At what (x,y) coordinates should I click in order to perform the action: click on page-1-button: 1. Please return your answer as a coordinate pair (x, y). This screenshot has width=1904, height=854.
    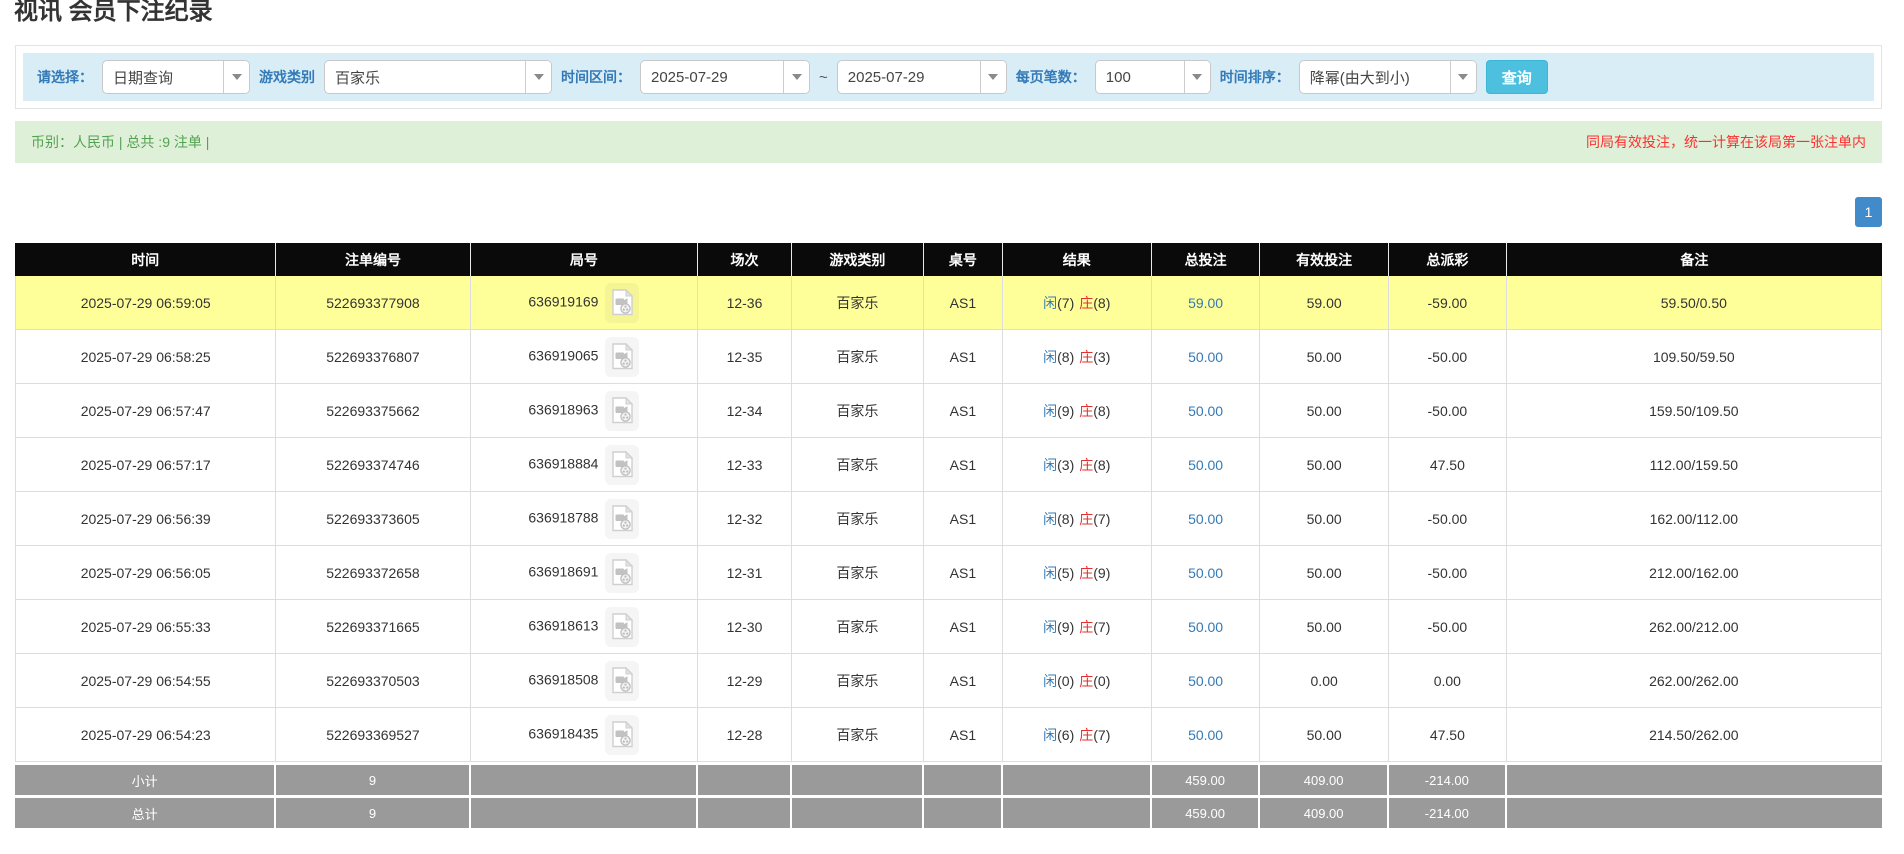
    Looking at the image, I should click on (1868, 212).